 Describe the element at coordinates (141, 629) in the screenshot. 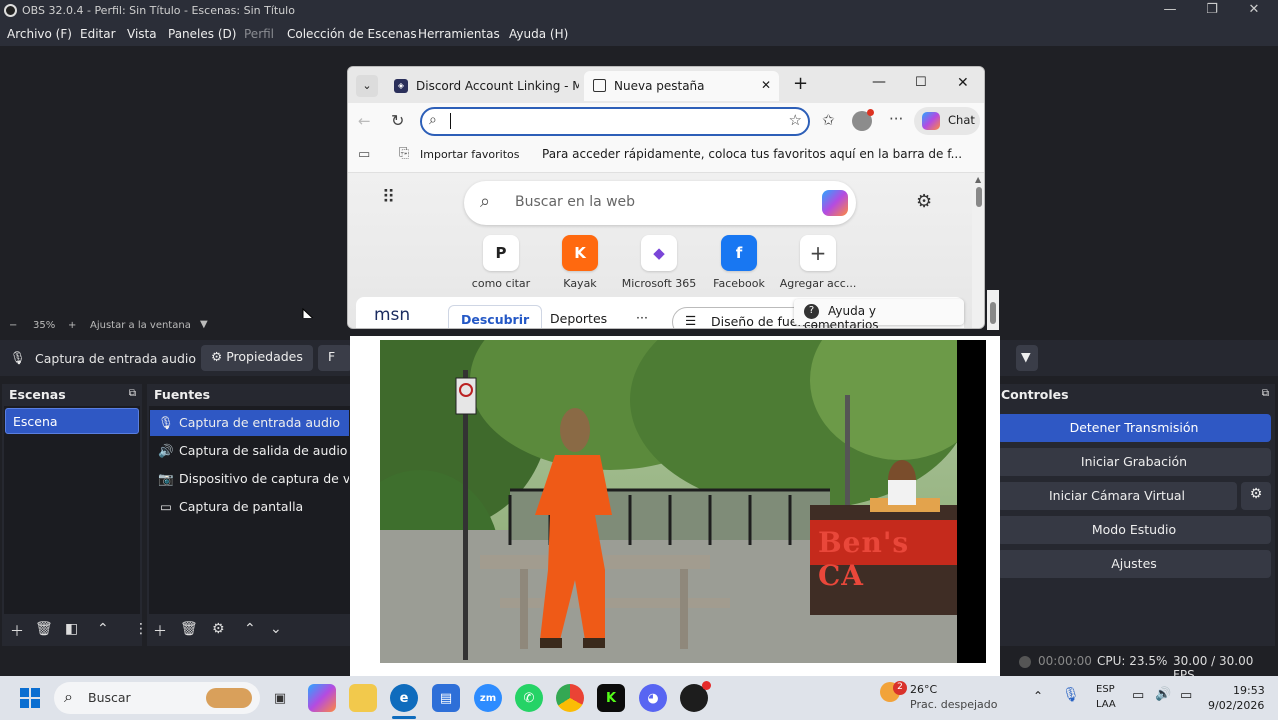

I see `more-icon: ⋮` at that location.